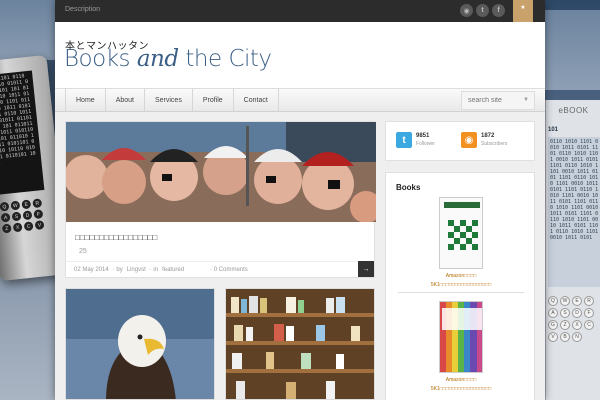 Image resolution: width=600 pixels, height=400 pixels. What do you see at coordinates (423, 136) in the screenshot?
I see `twitter-count: 9851` at bounding box center [423, 136].